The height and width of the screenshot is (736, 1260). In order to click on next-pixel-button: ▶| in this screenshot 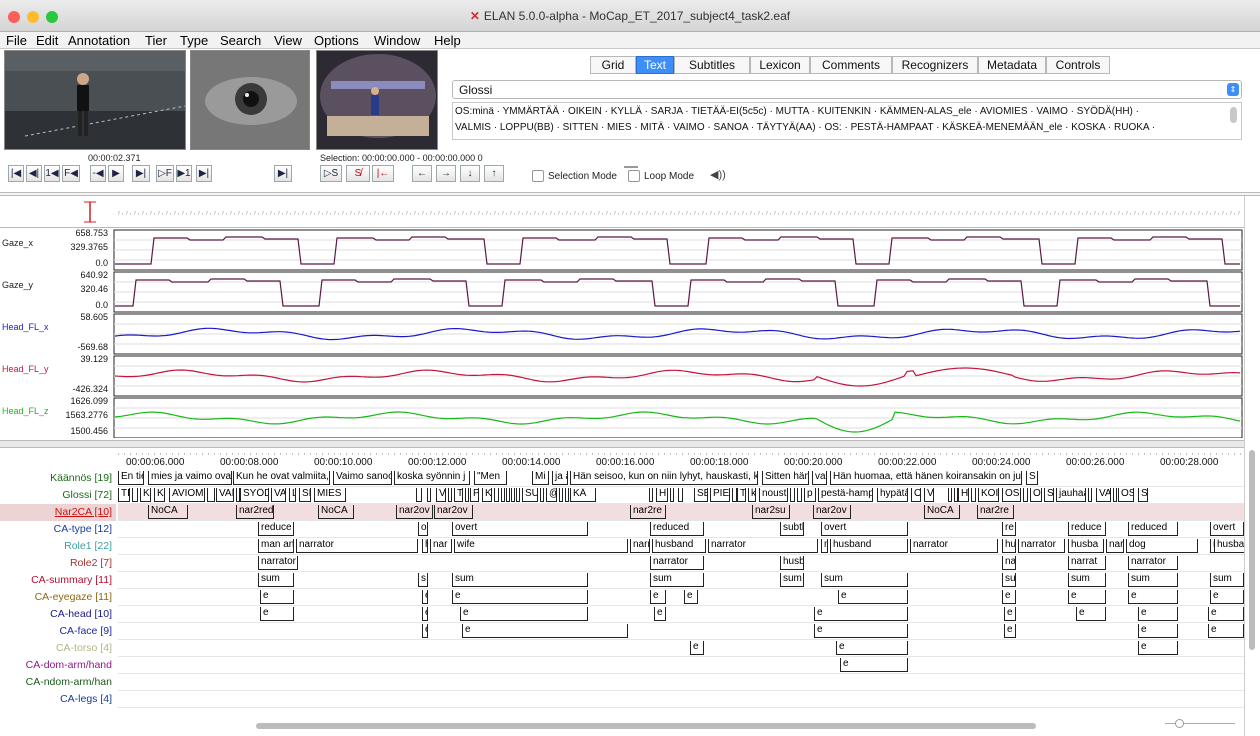, I will do `click(141, 173)`.